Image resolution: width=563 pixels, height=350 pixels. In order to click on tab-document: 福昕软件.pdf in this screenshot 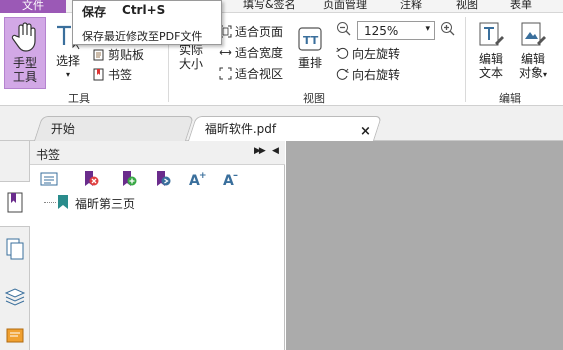, I will do `click(285, 128)`.